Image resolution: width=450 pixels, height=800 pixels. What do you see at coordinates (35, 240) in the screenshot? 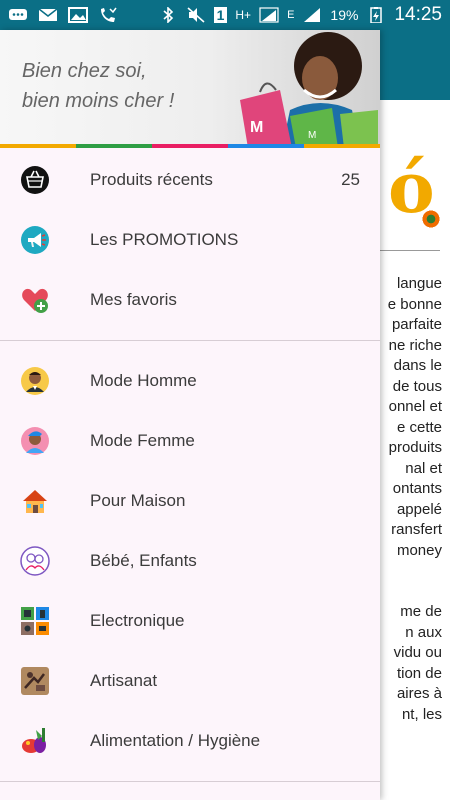
I see `megaphone-icon` at bounding box center [35, 240].